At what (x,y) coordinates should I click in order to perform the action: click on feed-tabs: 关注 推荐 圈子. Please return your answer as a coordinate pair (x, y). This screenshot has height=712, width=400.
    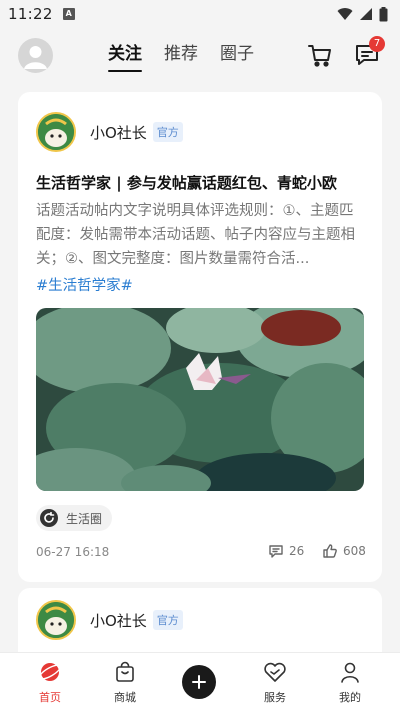
    Looking at the image, I should click on (181, 57).